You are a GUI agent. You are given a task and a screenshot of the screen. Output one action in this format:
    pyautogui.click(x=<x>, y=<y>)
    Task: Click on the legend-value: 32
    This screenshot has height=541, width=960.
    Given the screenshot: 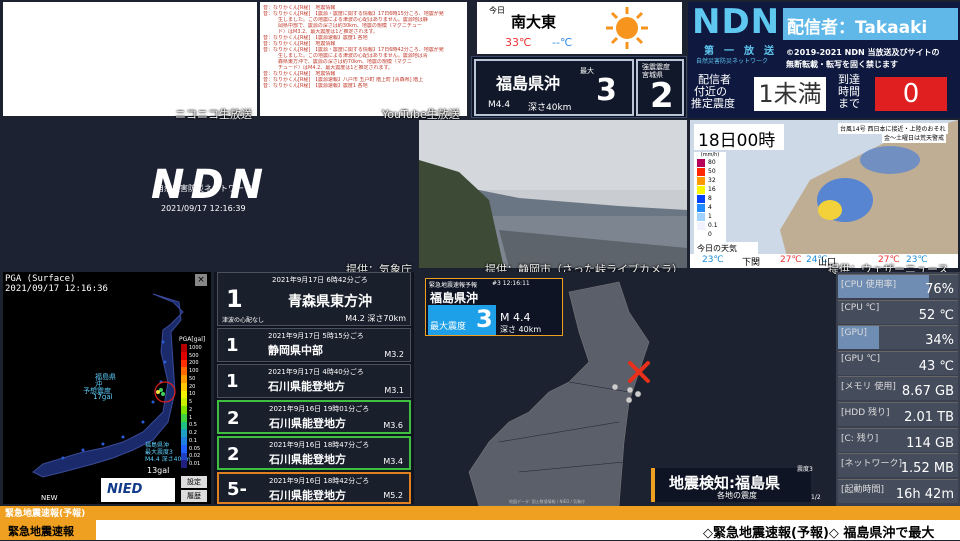 What is the action you would take?
    pyautogui.click(x=712, y=180)
    